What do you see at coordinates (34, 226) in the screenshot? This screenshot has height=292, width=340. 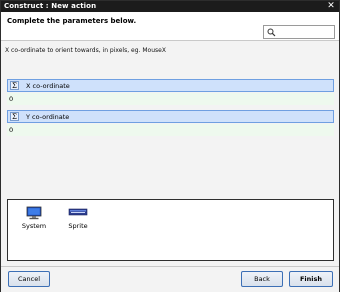 I see `object-label-system: System` at bounding box center [34, 226].